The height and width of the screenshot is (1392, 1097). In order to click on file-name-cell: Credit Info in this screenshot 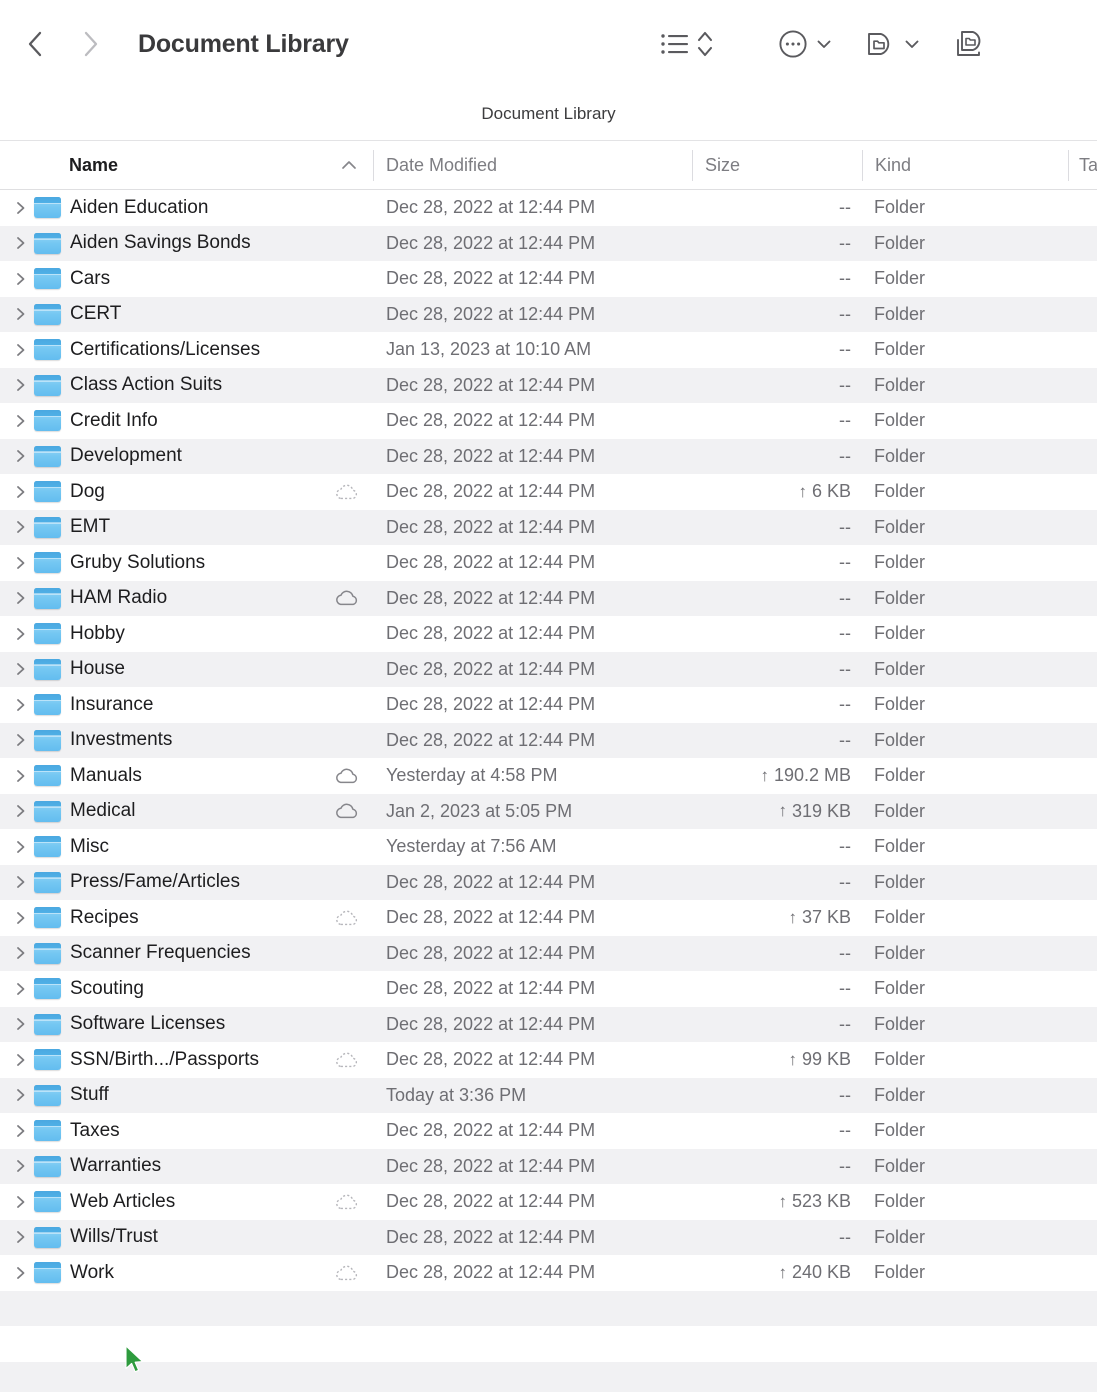, I will do `click(186, 421)`.